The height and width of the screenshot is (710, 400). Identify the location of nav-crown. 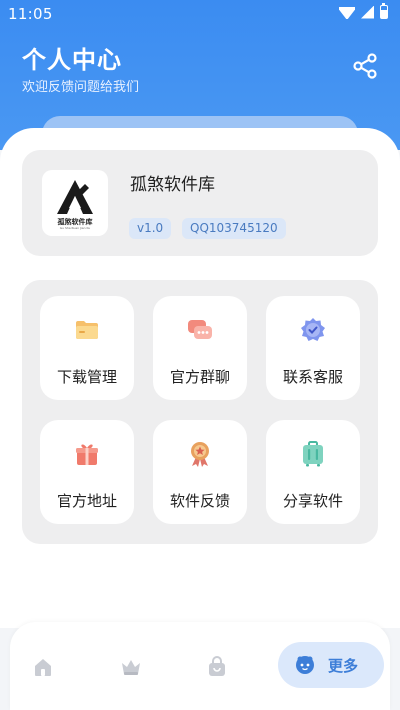
(131, 667).